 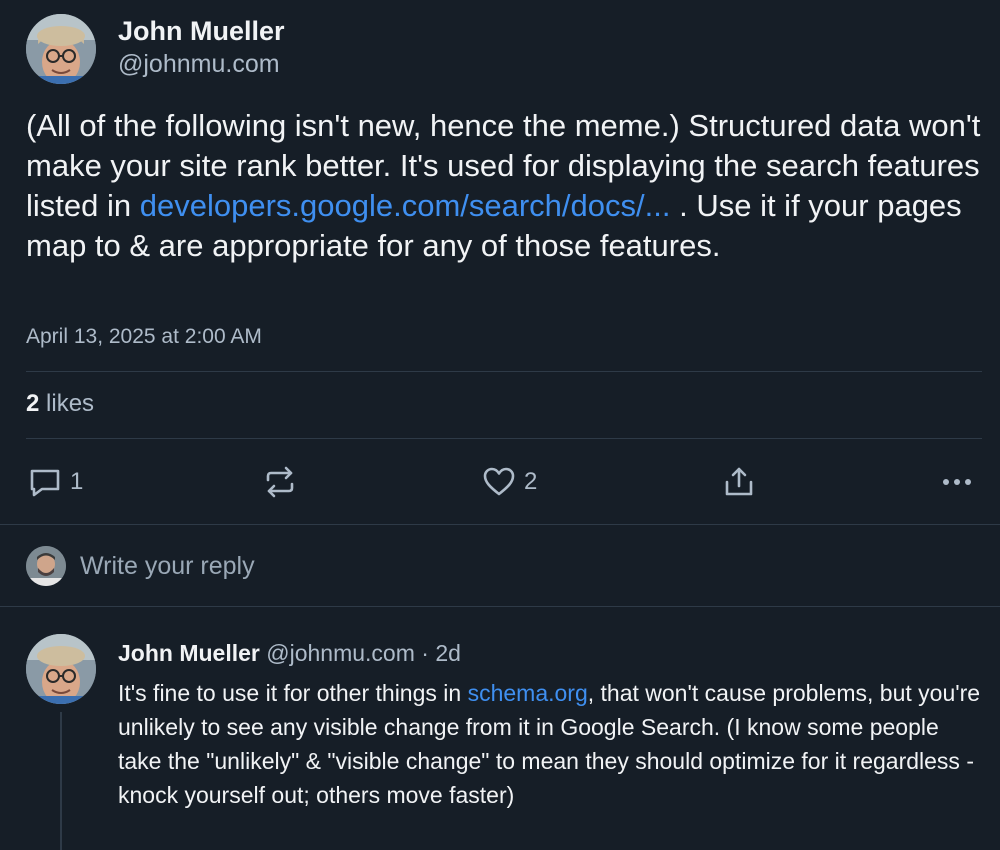 I want to click on thread-line, so click(x=61, y=781).